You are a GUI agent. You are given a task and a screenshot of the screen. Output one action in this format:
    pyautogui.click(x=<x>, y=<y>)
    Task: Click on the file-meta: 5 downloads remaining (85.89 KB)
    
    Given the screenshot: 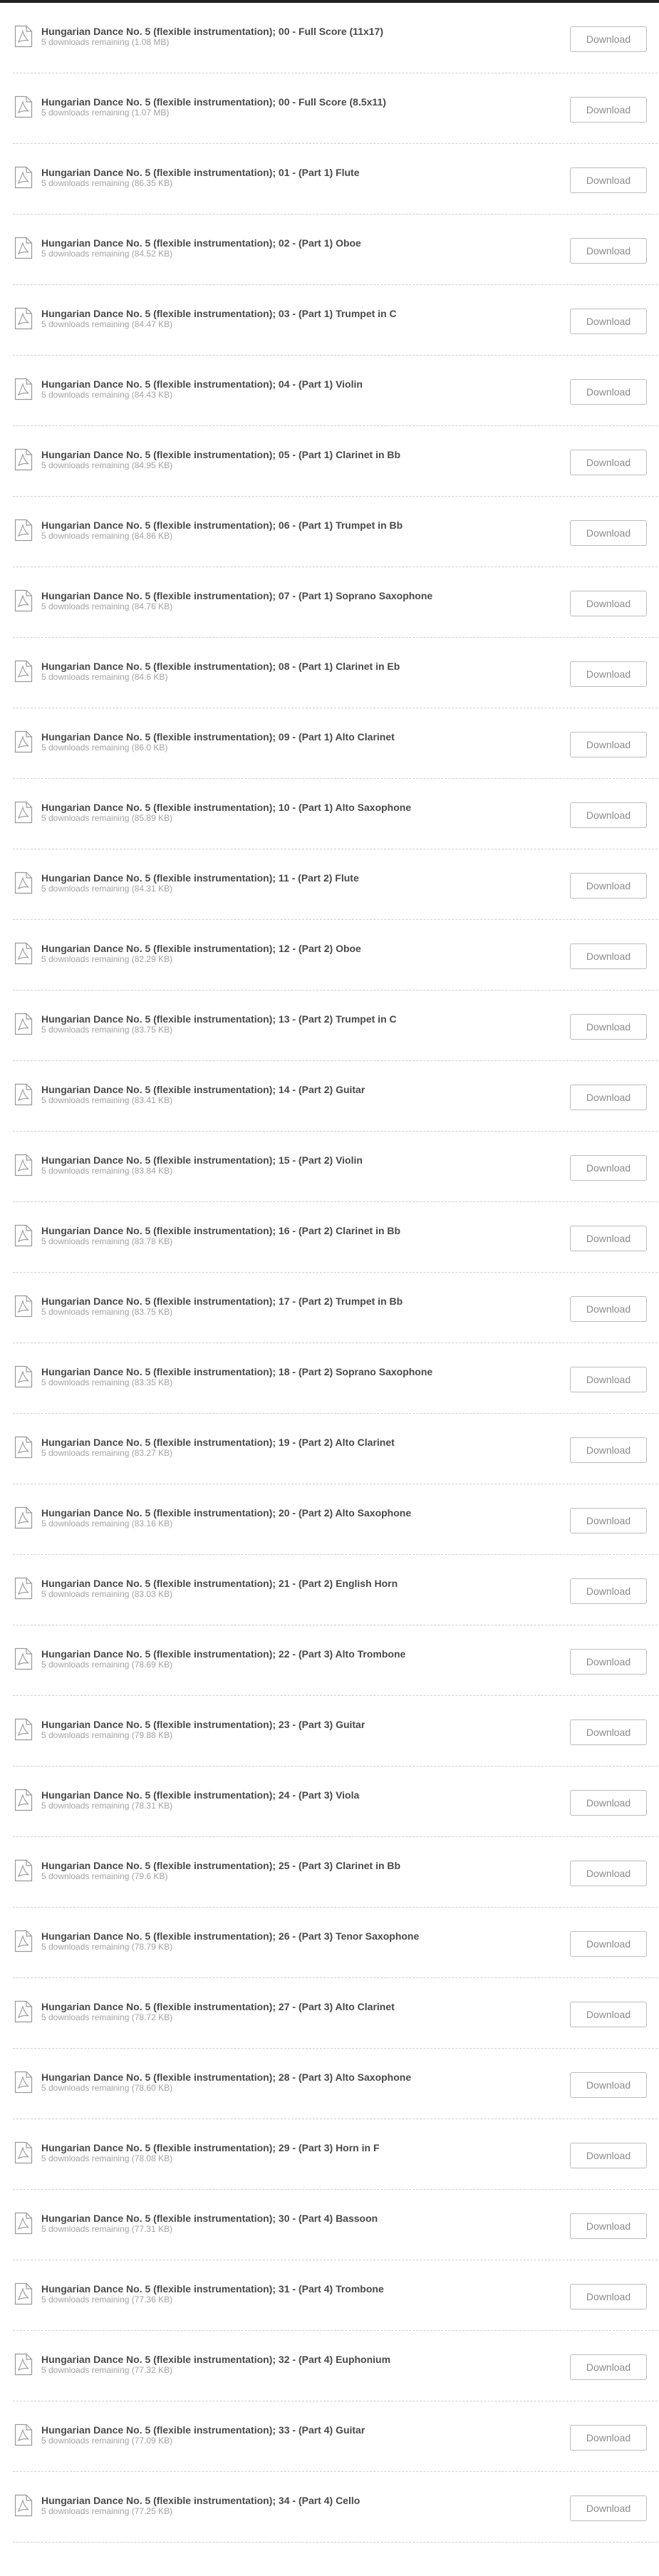 What is the action you would take?
    pyautogui.click(x=107, y=818)
    